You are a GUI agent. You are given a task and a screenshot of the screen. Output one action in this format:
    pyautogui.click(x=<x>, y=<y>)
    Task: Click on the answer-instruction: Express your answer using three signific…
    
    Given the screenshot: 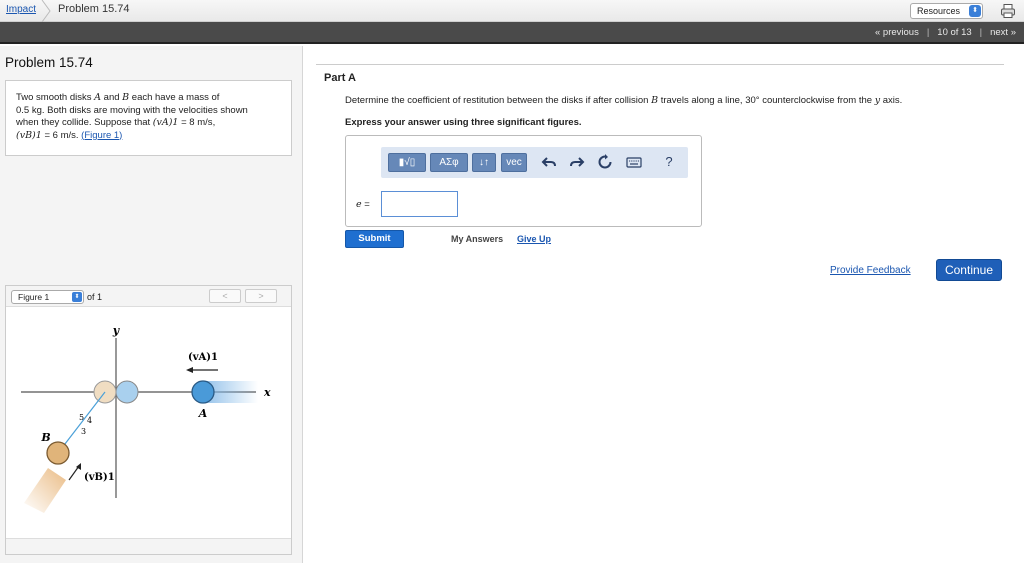 What is the action you would take?
    pyautogui.click(x=463, y=122)
    